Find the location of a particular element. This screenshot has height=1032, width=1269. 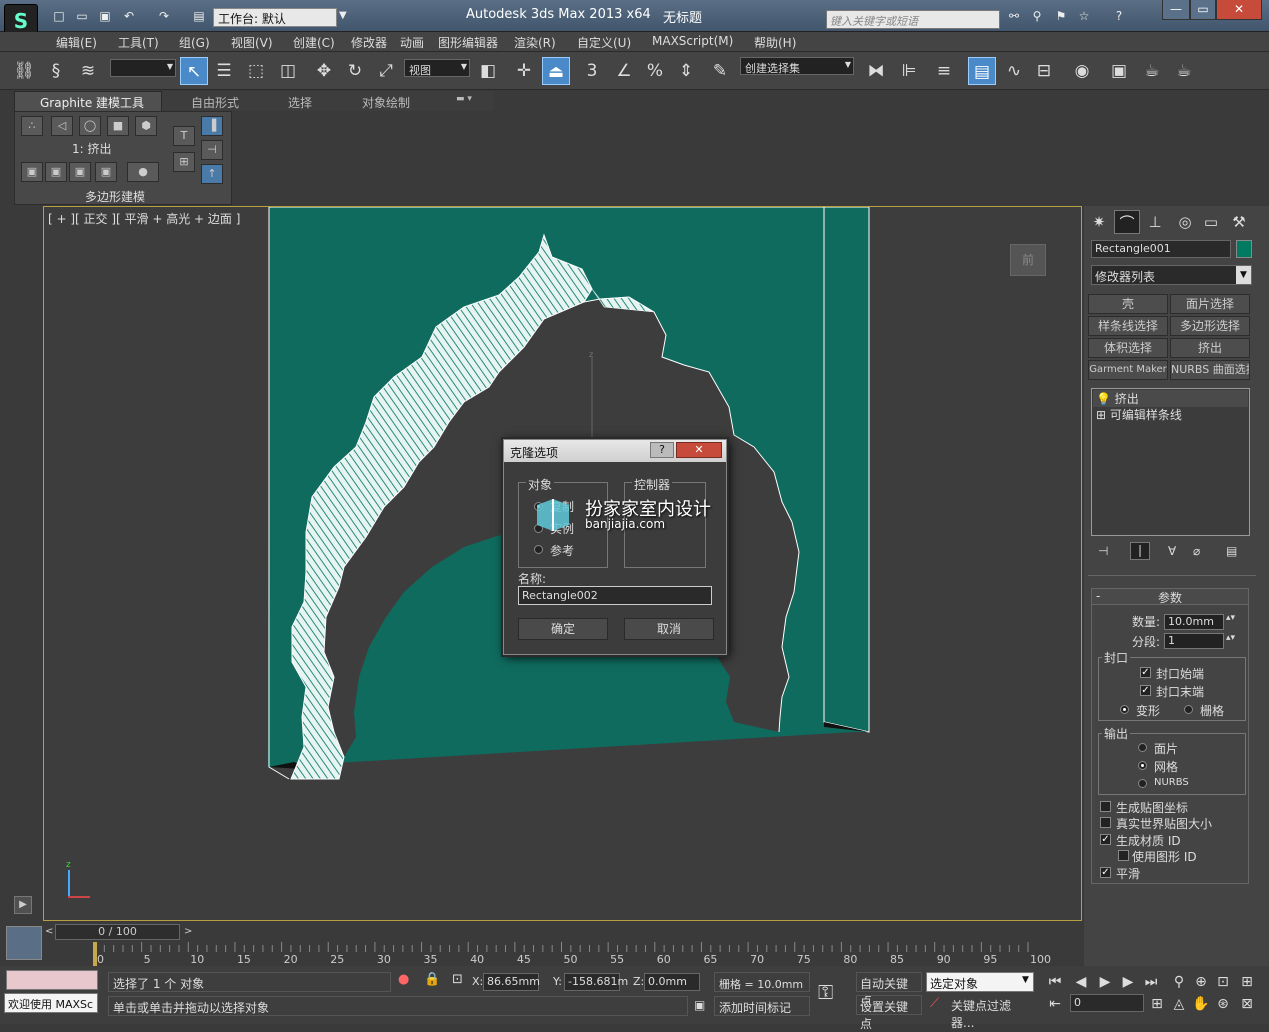

name-input: Rectangle002 is located at coordinates (615, 595).